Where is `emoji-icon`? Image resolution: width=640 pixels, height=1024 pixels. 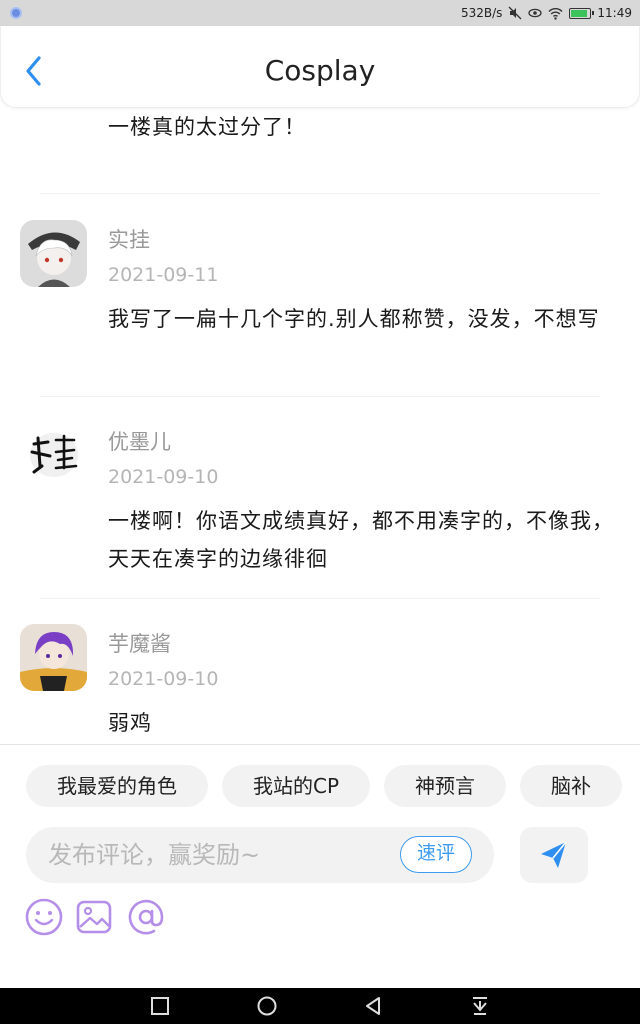 emoji-icon is located at coordinates (44, 917).